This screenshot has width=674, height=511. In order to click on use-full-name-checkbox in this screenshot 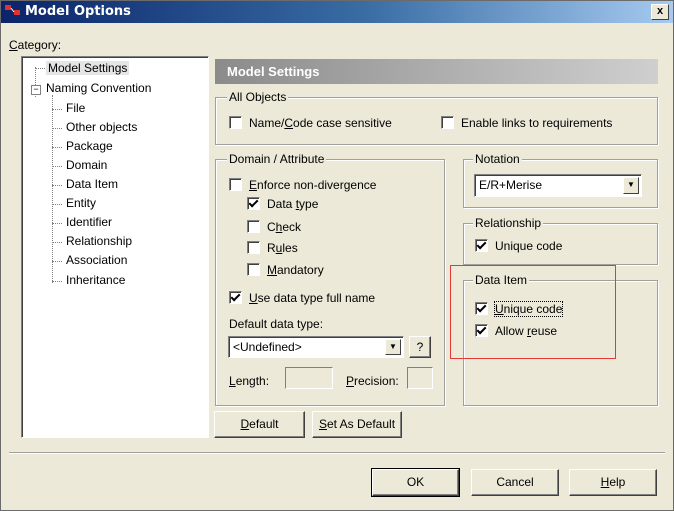, I will do `click(235, 297)`.